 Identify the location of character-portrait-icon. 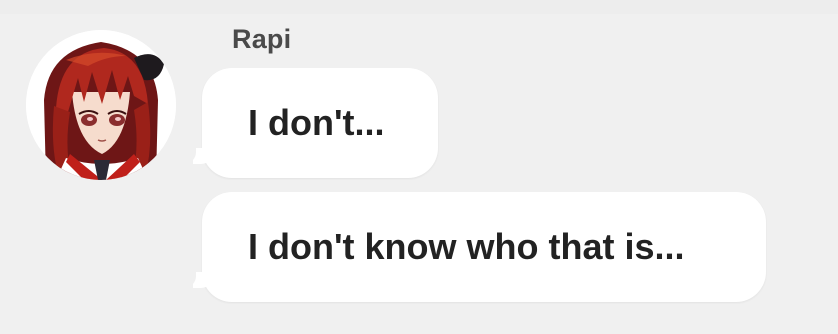
(101, 105).